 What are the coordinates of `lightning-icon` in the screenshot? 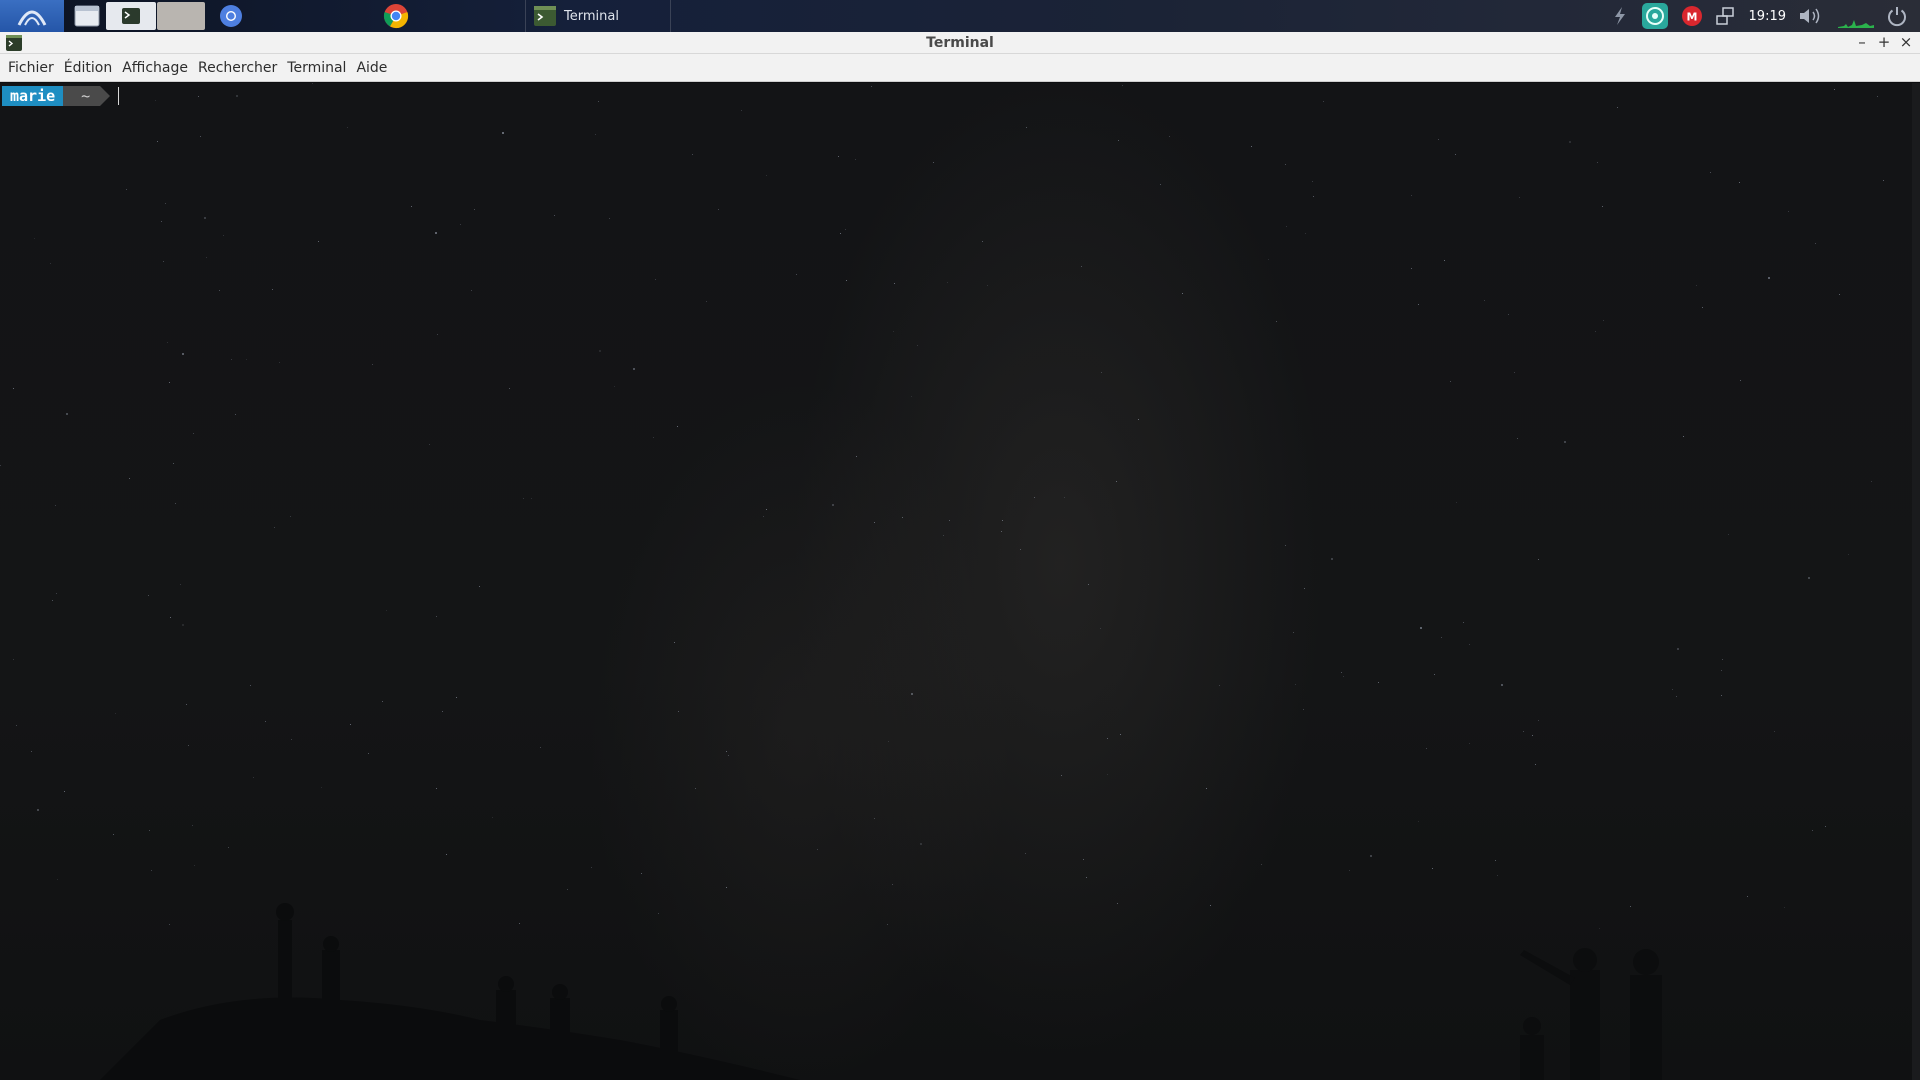 It's located at (1620, 16).